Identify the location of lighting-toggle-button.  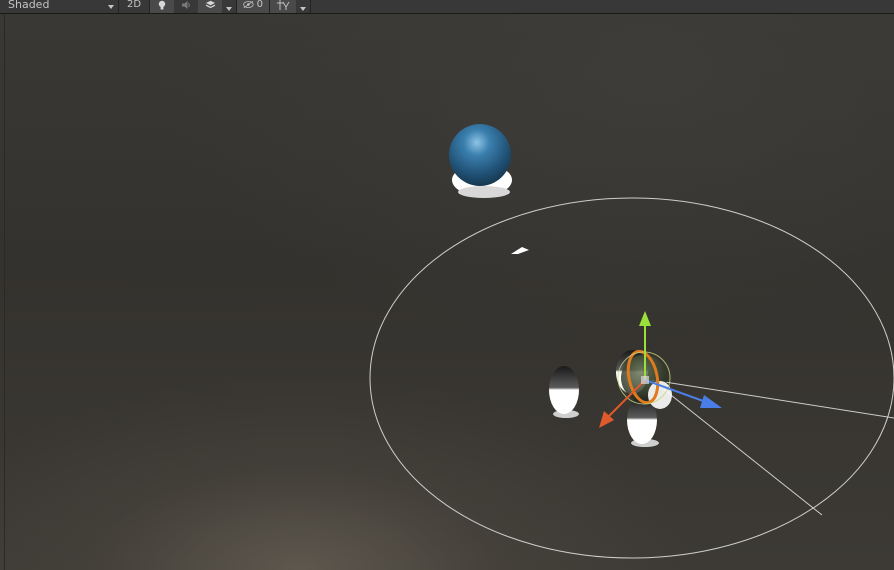
(162, 6).